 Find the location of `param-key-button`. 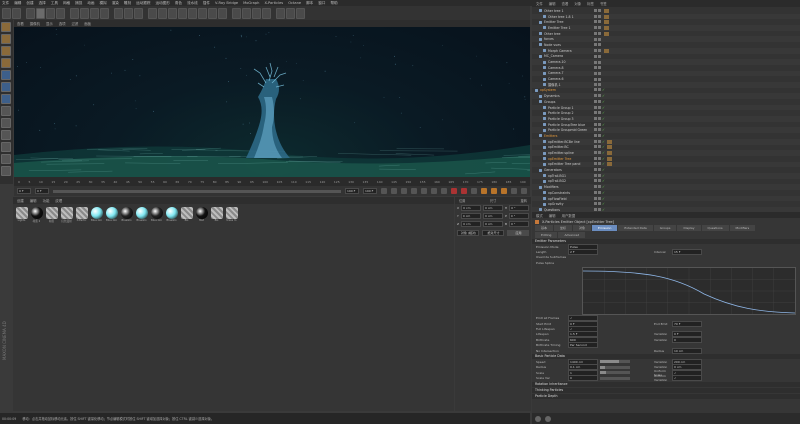

param-key-button is located at coordinates (514, 191).